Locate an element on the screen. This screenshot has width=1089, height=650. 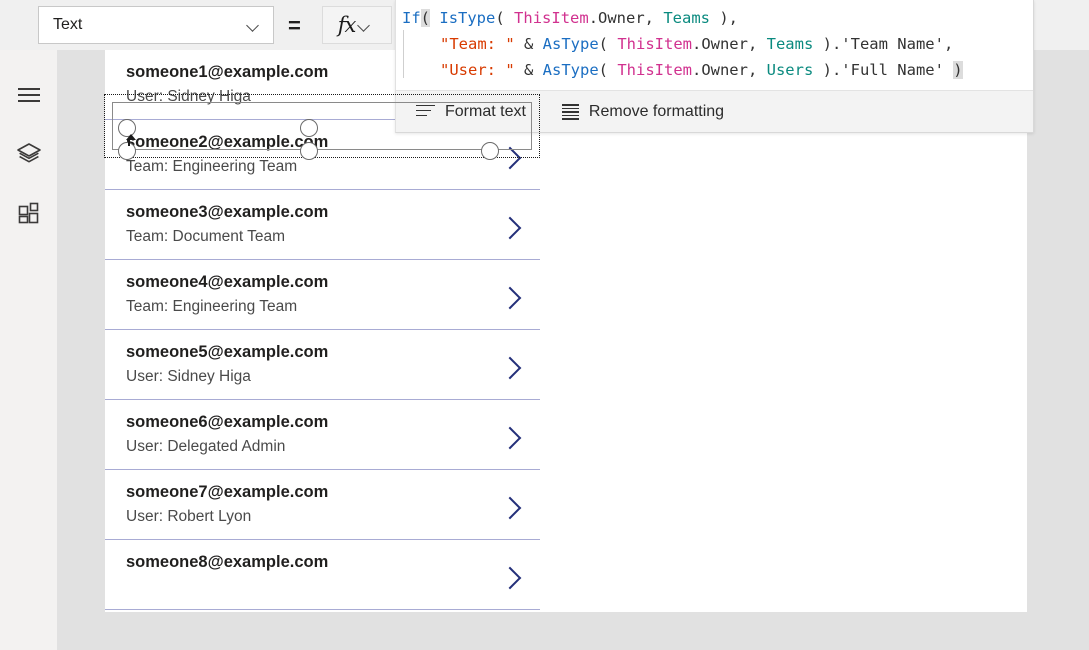
formula-format-bar: Format text Remove formatting is located at coordinates (714, 111).